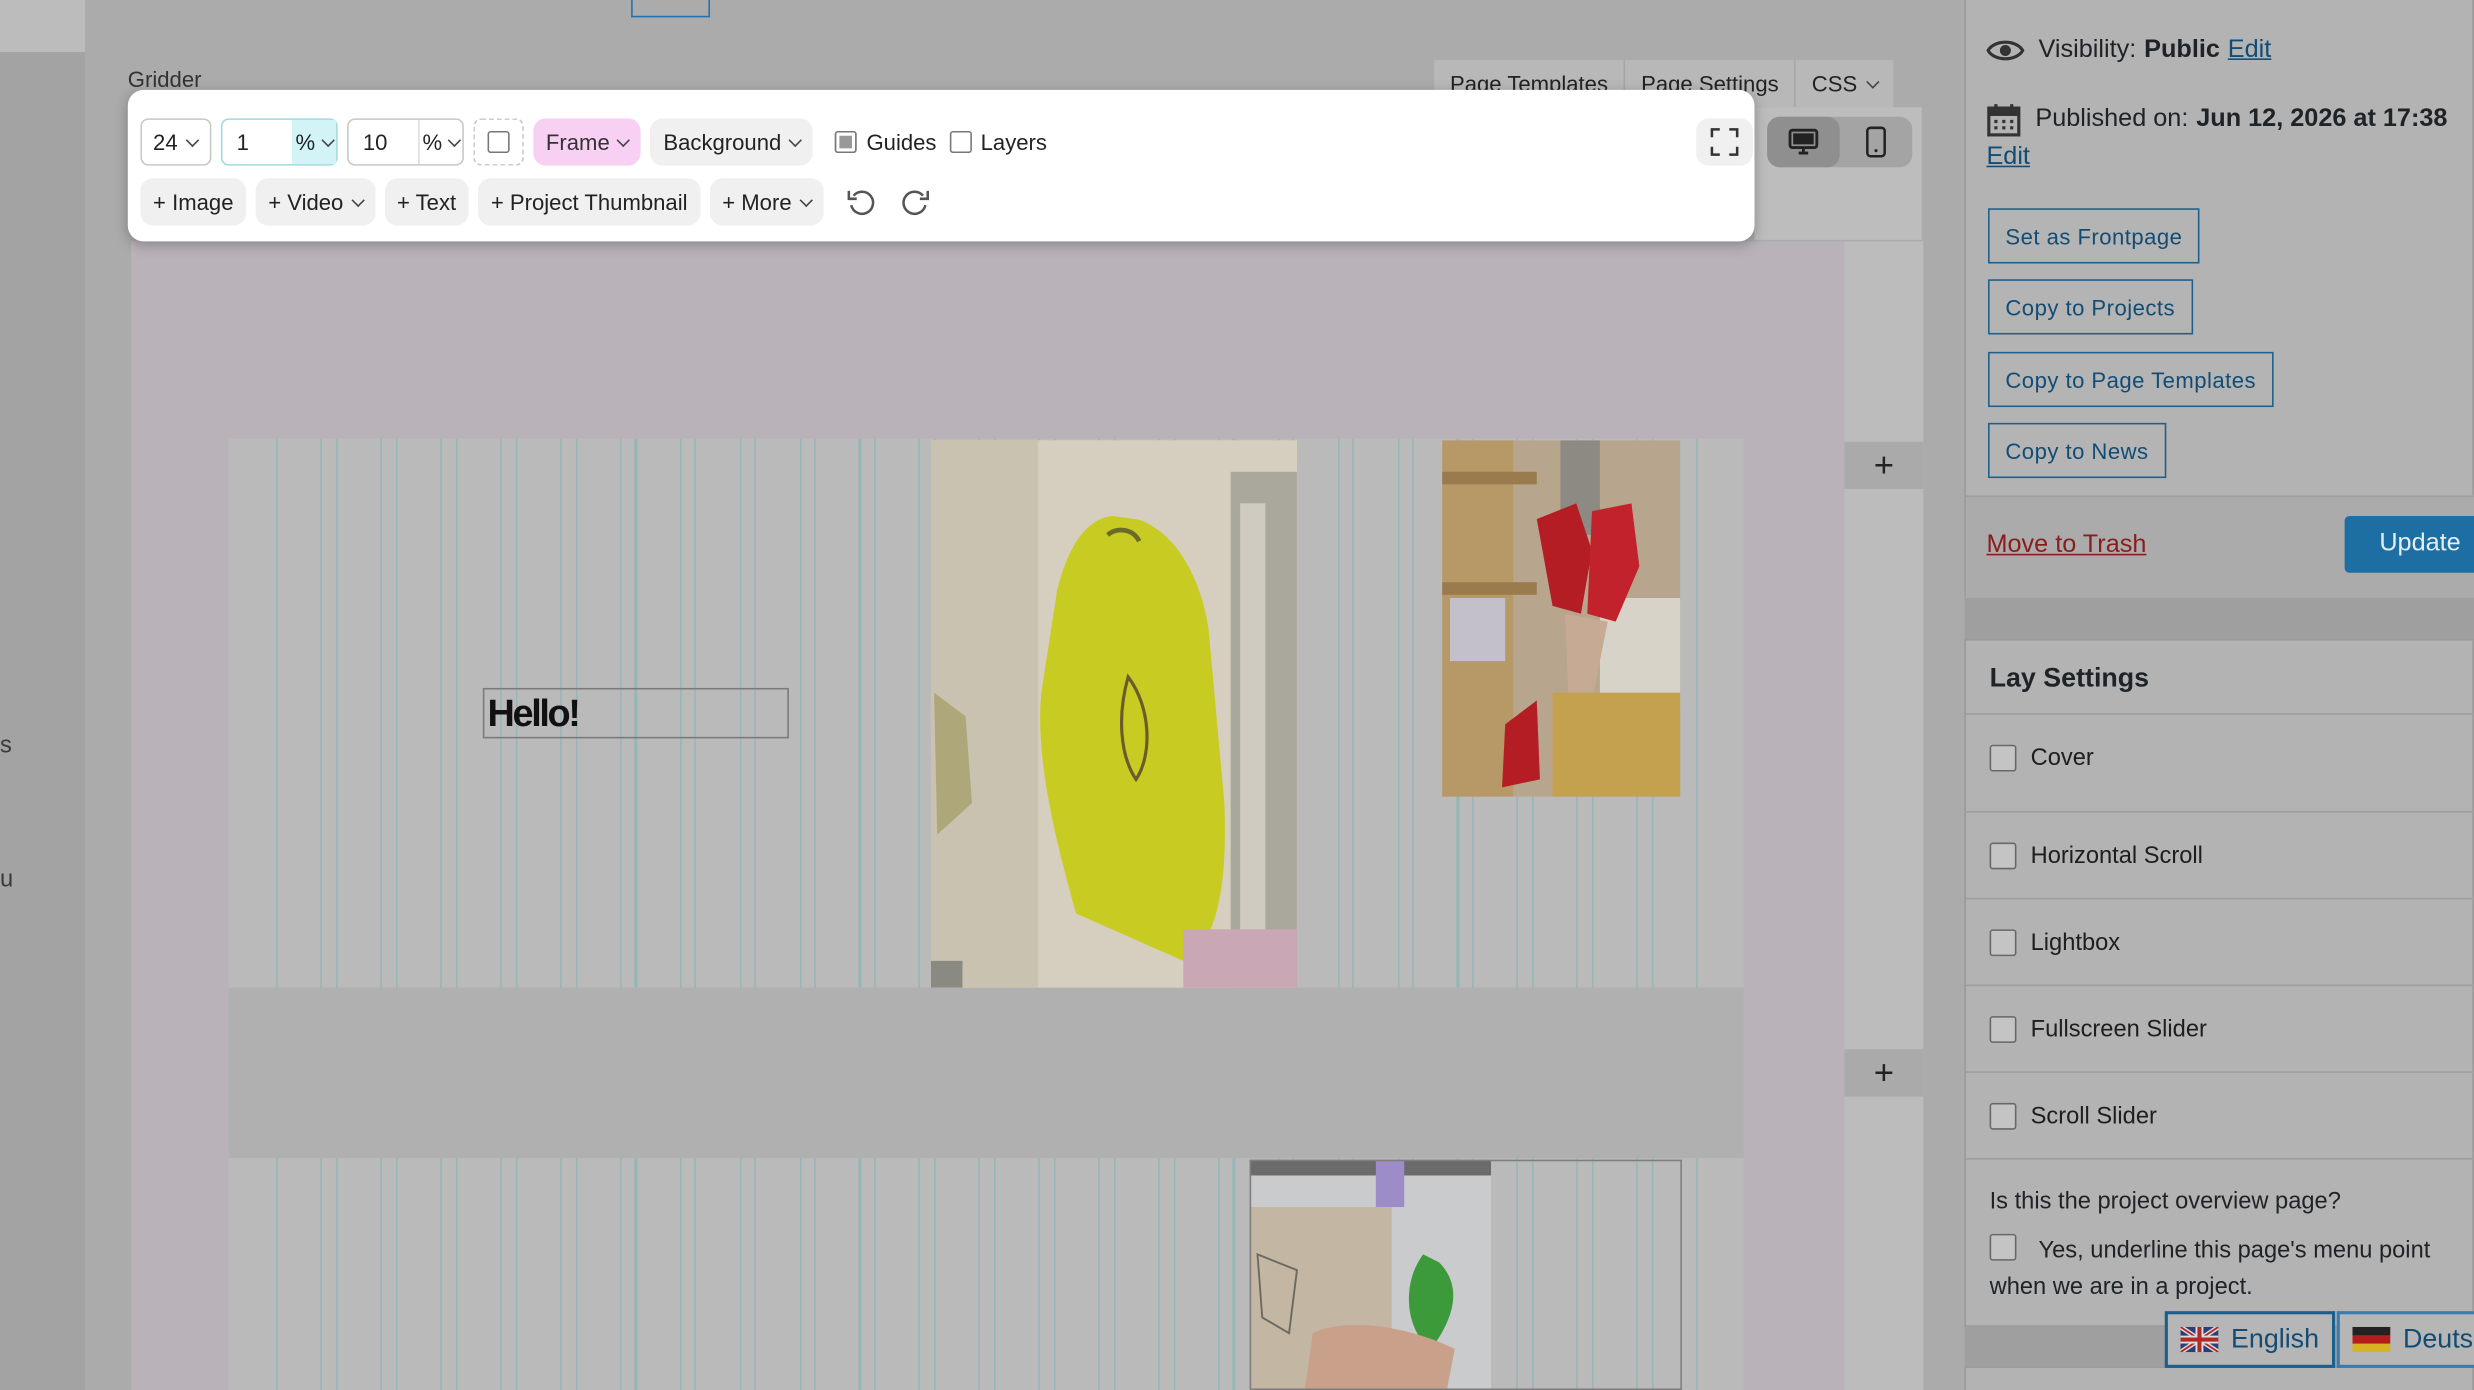 This screenshot has height=1390, width=2474. What do you see at coordinates (2409, 544) in the screenshot?
I see `update-button: Update` at bounding box center [2409, 544].